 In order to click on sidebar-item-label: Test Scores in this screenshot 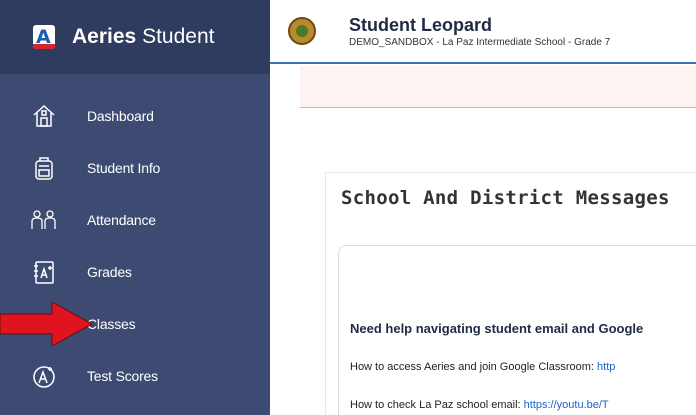, I will do `click(122, 376)`.